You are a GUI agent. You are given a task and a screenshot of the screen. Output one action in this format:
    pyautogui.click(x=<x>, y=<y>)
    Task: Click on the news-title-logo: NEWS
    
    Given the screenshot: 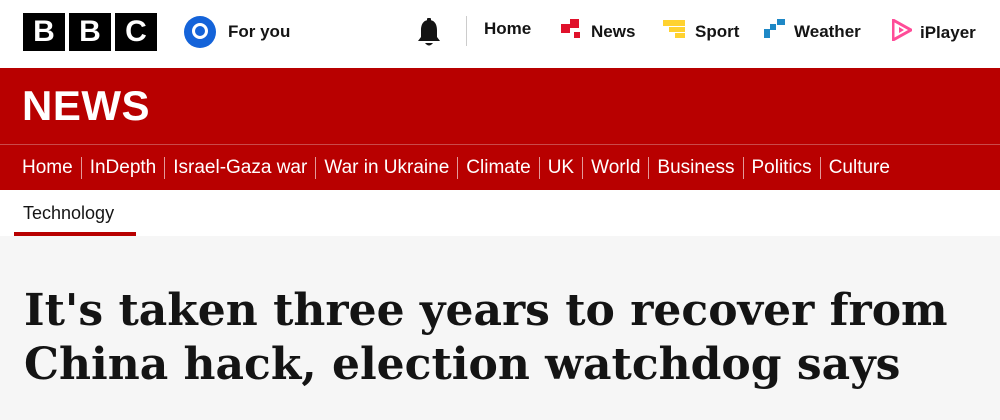 What is the action you would take?
    pyautogui.click(x=86, y=106)
    